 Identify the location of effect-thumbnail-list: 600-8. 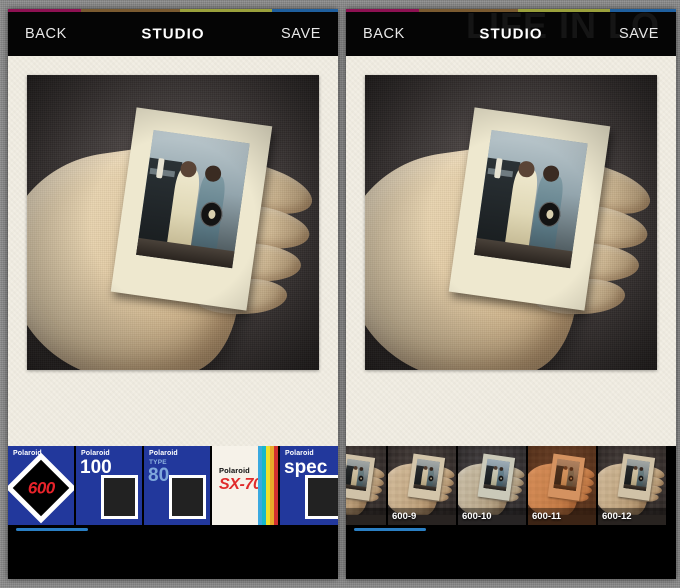
(511, 485).